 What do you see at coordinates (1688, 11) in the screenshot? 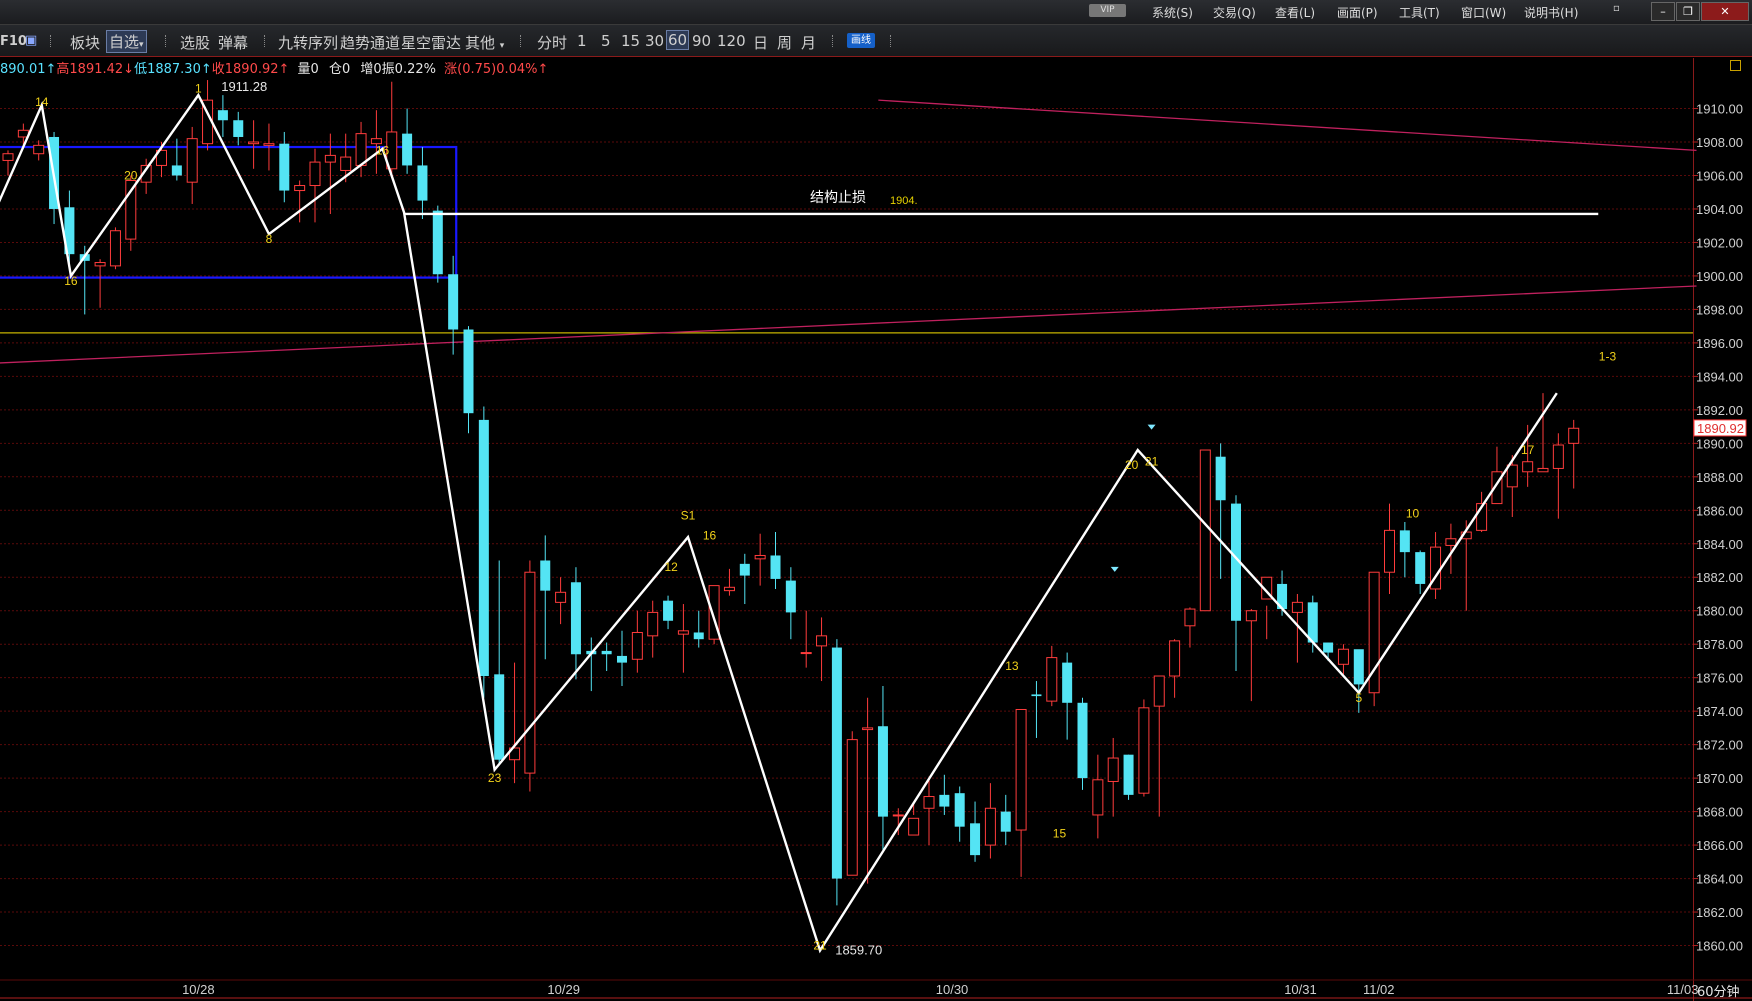
I see `maximize-button: ❐` at bounding box center [1688, 11].